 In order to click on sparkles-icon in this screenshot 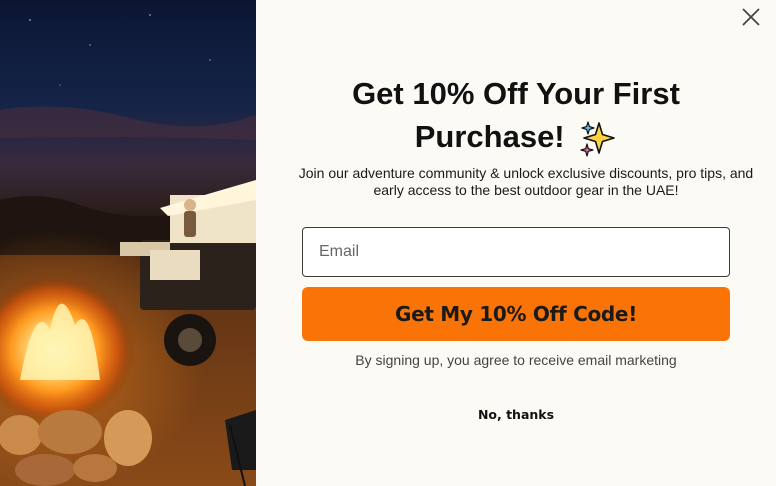, I will do `click(598, 139)`.